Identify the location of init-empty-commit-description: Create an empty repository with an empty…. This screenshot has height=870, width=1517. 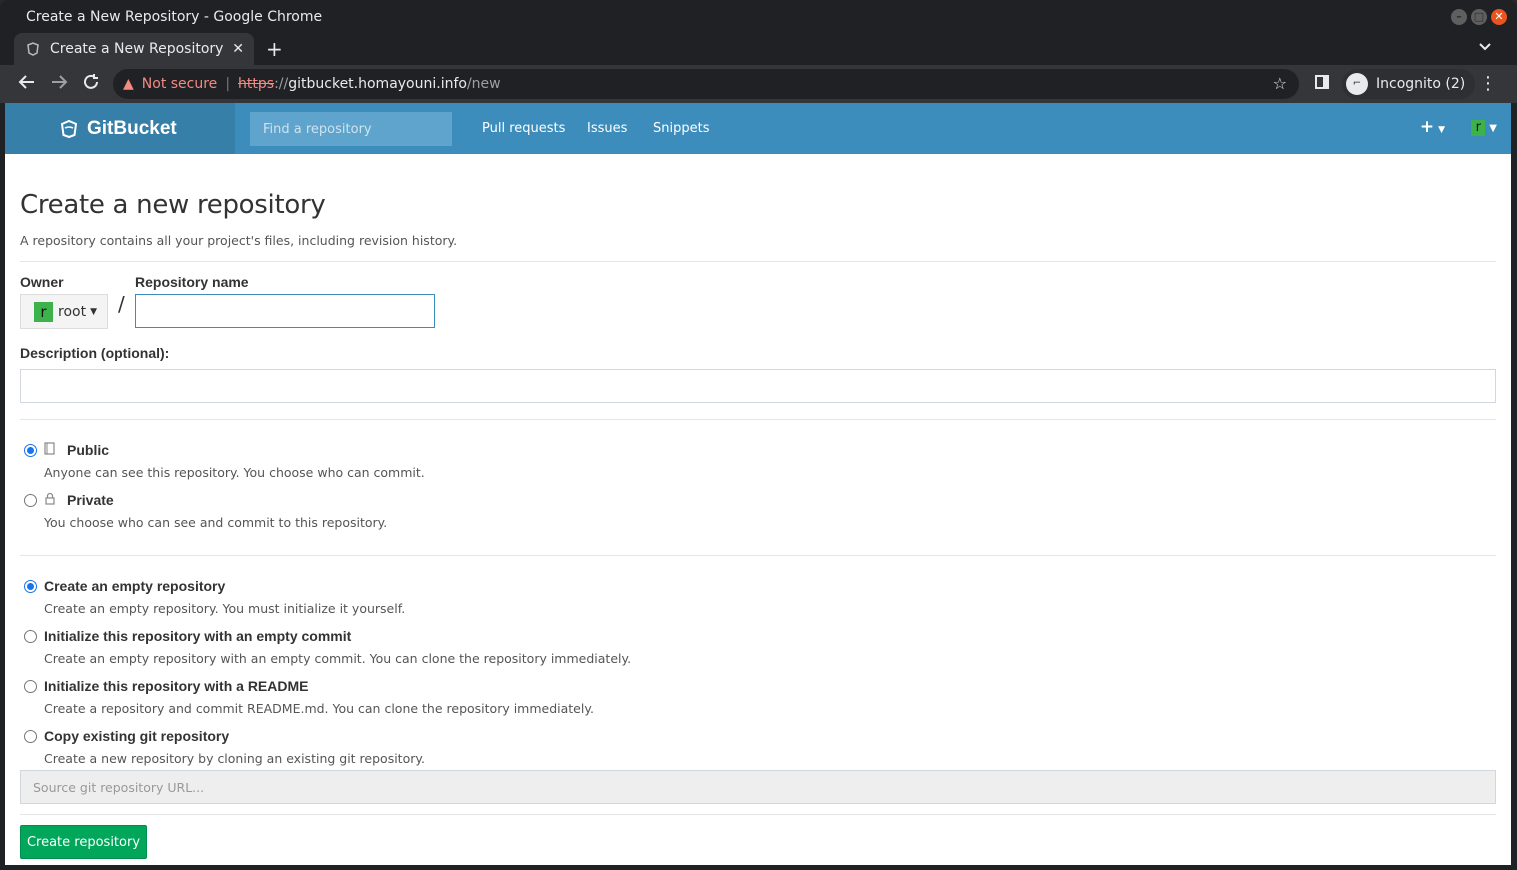
(338, 658).